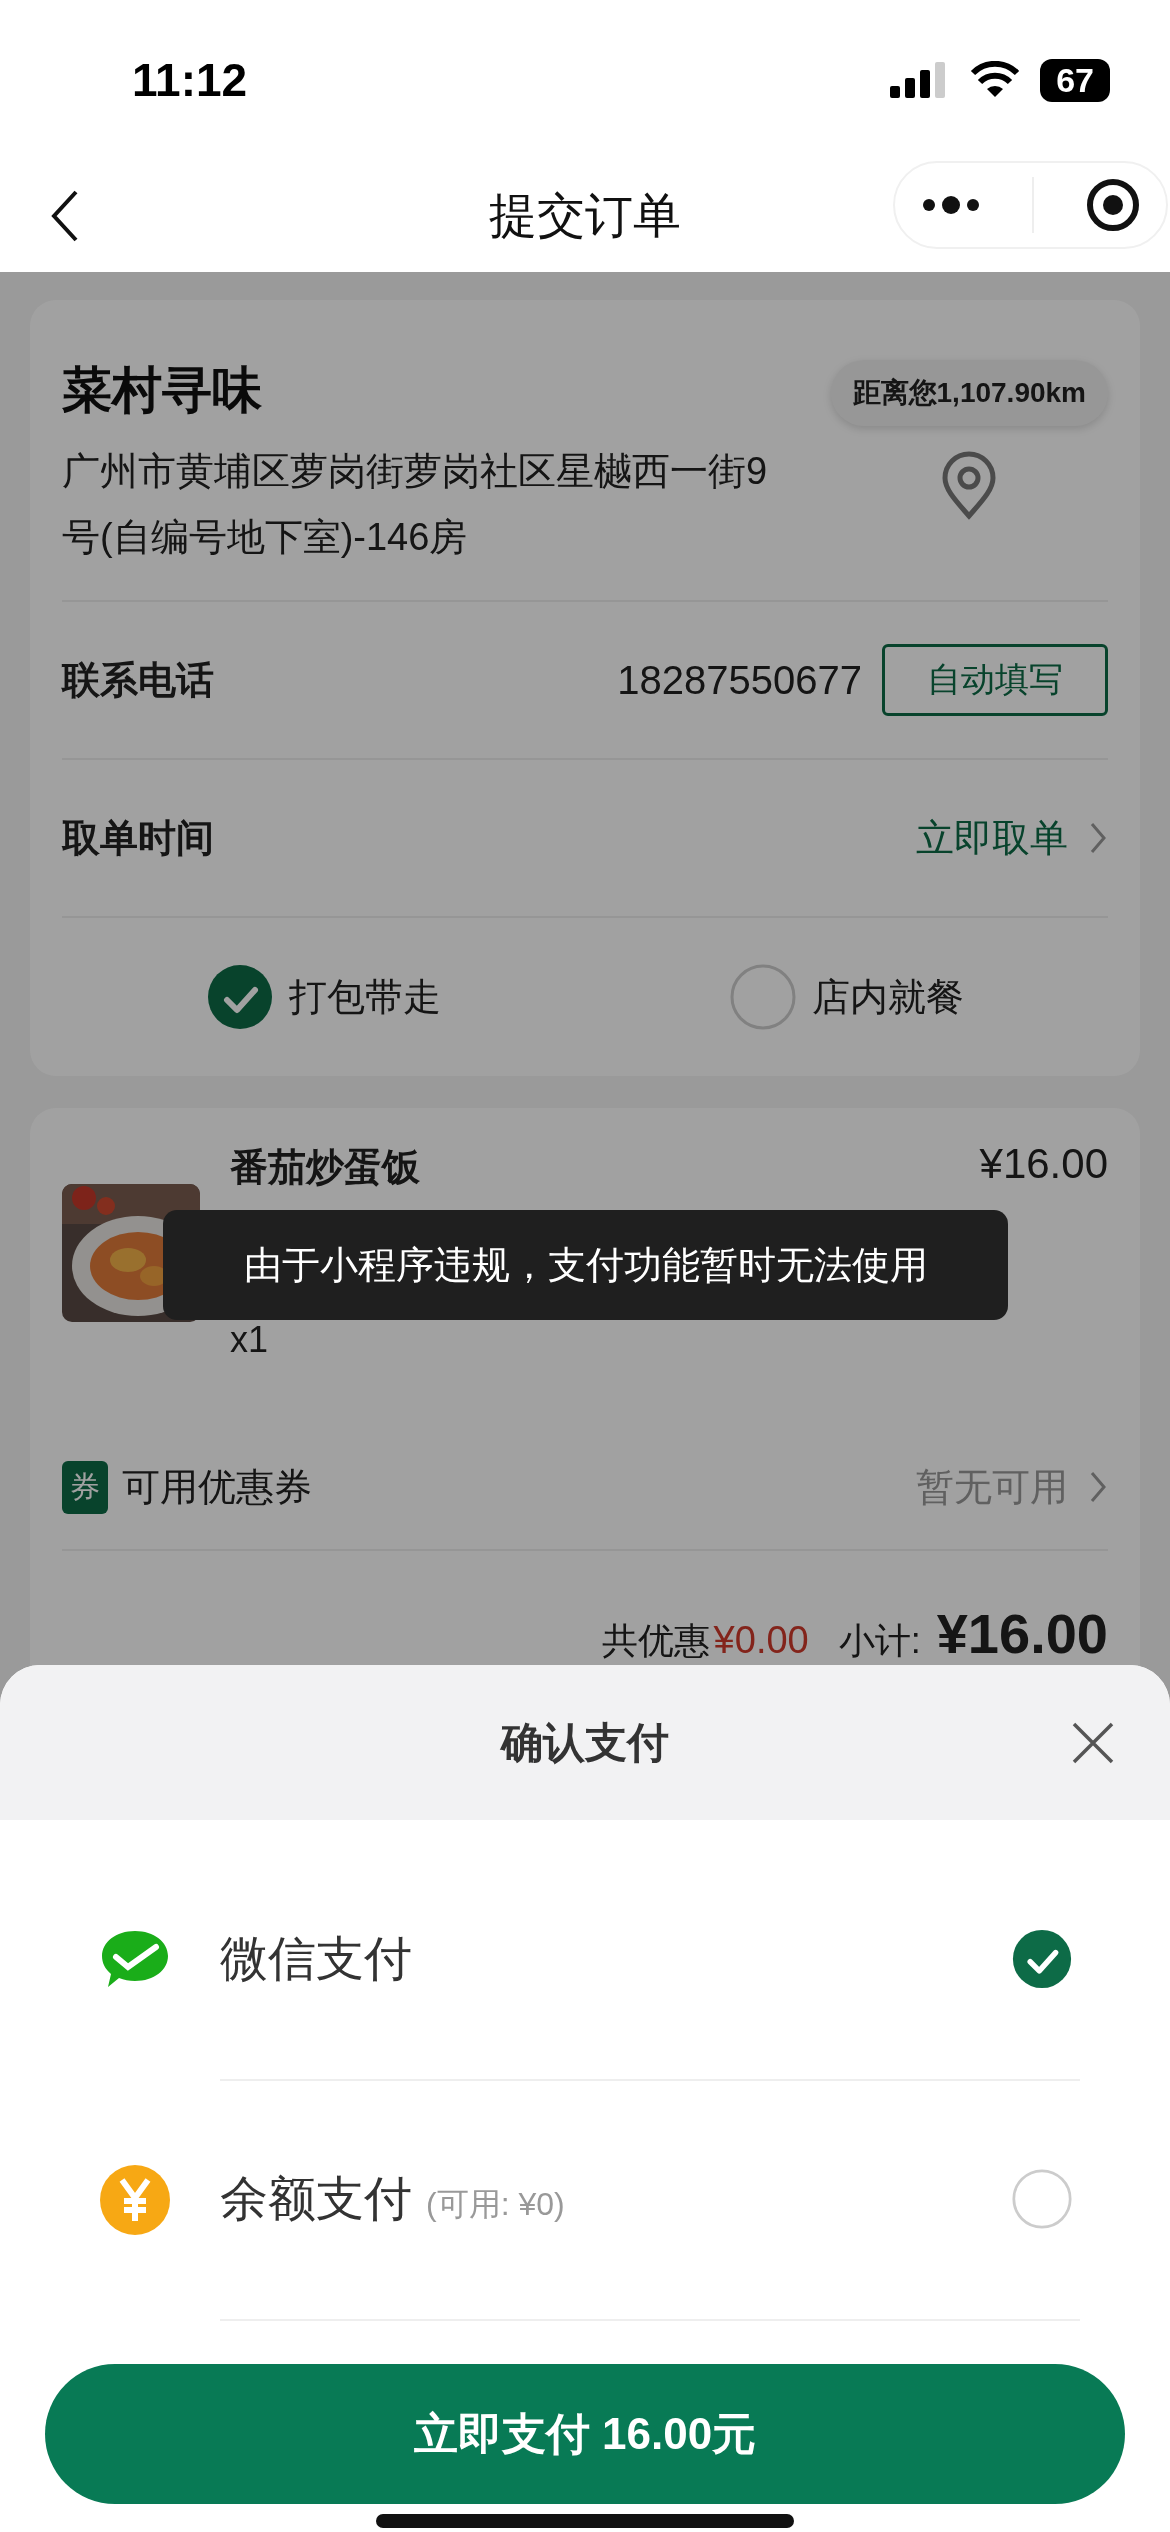  What do you see at coordinates (995, 680) in the screenshot?
I see `autofill-button: 自动填写` at bounding box center [995, 680].